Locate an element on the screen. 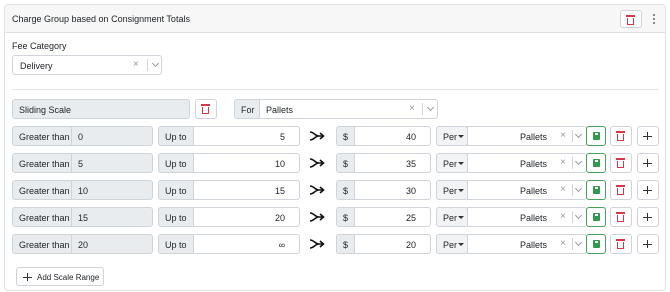 Image resolution: width=670 pixels, height=292 pixels. add-scale-range-button: Add Scale Range is located at coordinates (60, 276).